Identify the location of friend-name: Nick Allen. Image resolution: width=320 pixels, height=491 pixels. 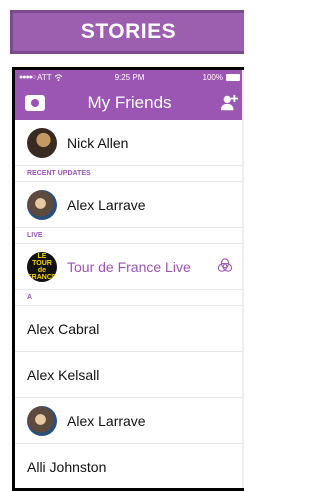
(98, 142).